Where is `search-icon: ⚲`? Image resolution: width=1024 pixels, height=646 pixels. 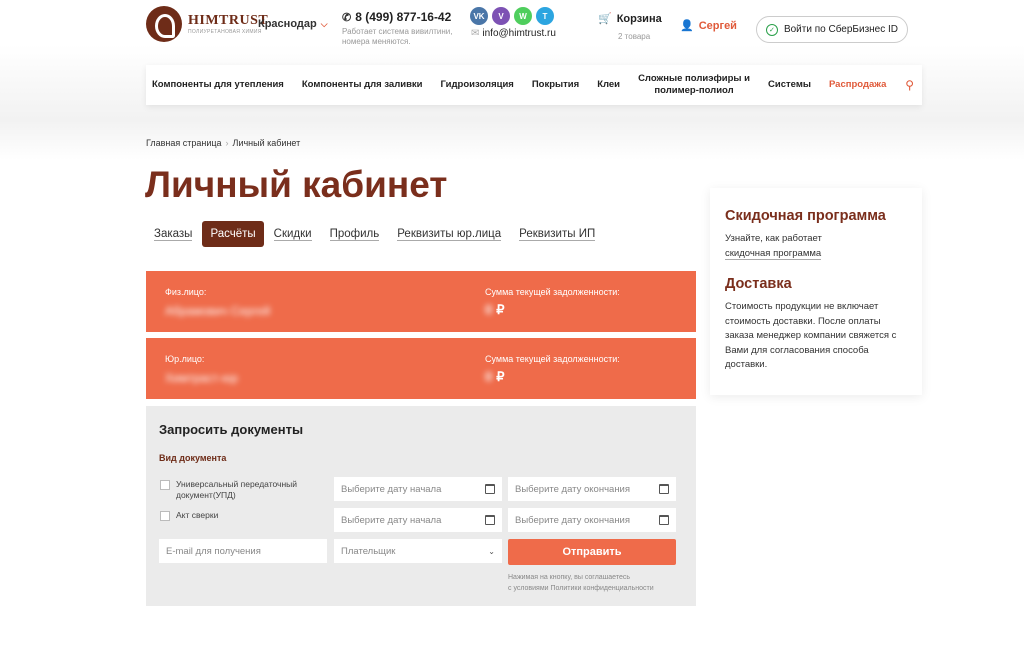
search-icon: ⚲ is located at coordinates (909, 85).